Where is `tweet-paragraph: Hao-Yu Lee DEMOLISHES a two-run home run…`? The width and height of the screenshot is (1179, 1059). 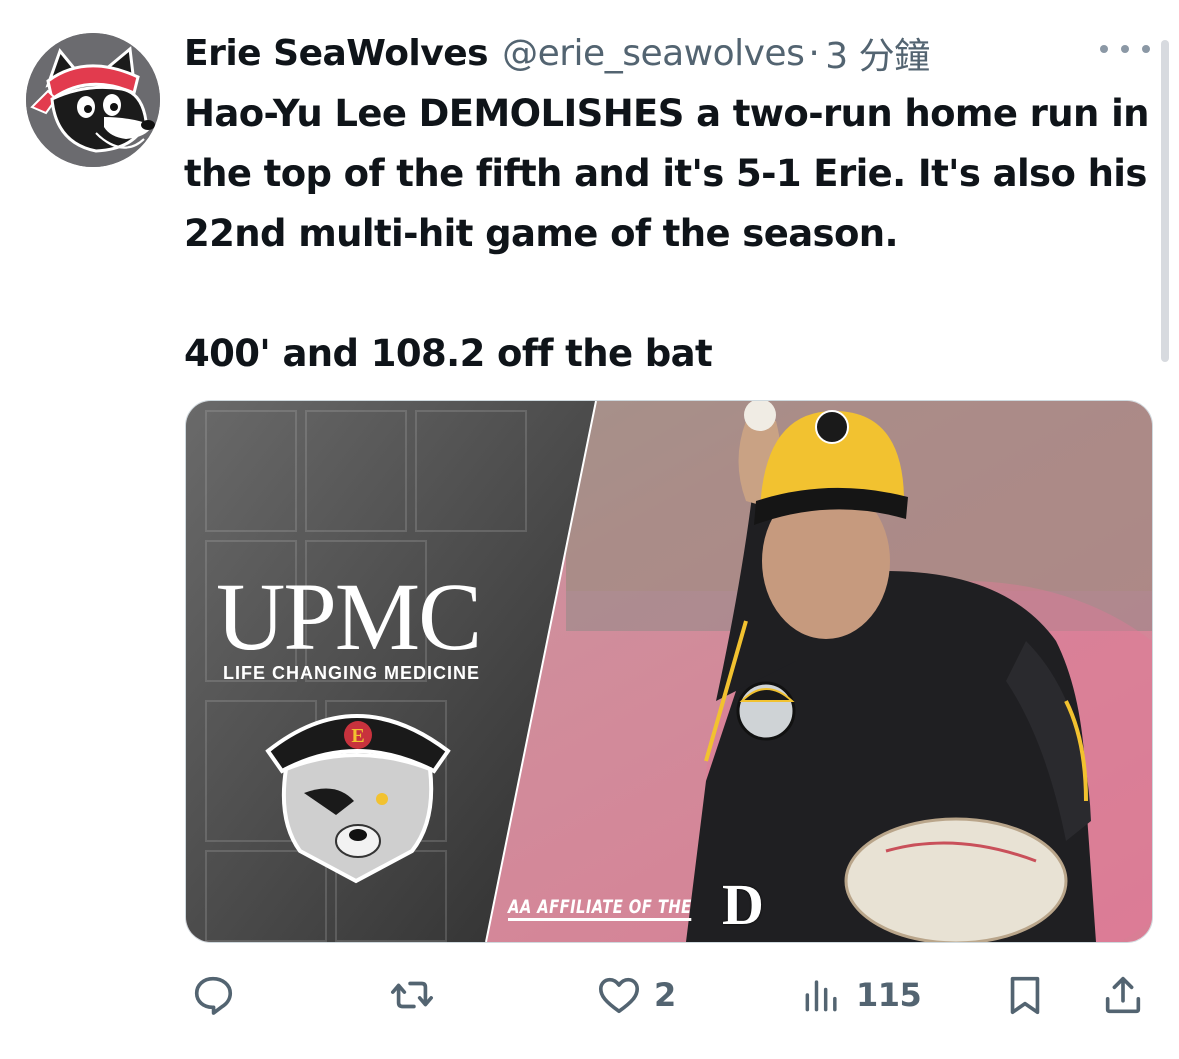
tweet-paragraph: Hao-Yu Lee DEMOLISHES a two-run home run… is located at coordinates (666, 173).